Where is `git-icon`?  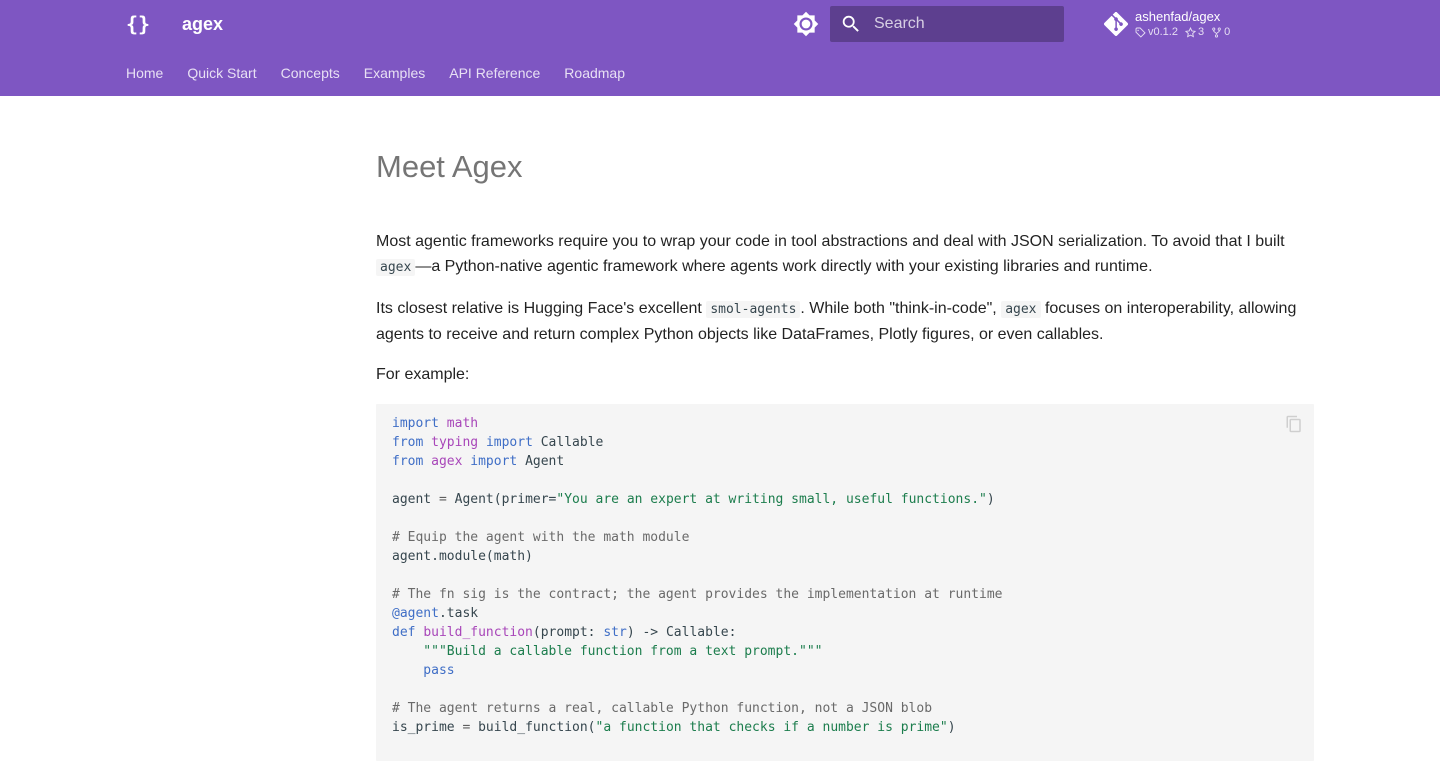
git-icon is located at coordinates (1116, 24).